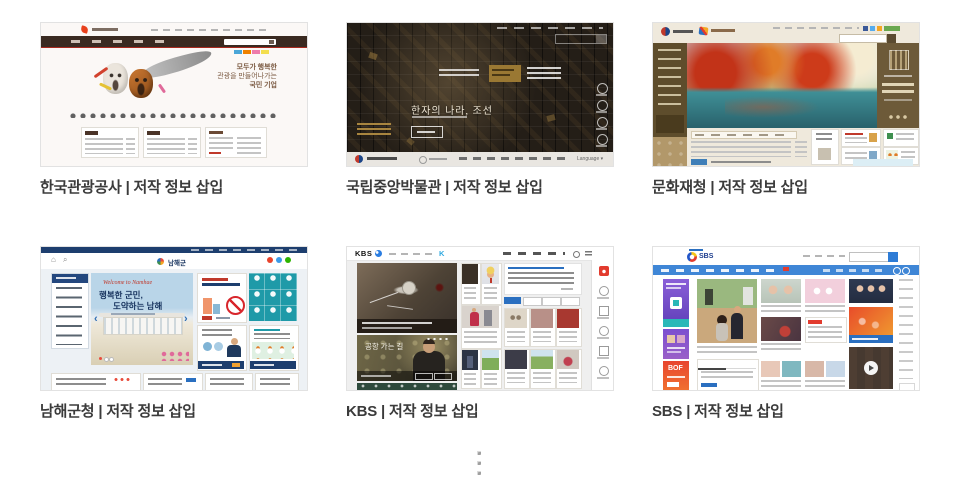  What do you see at coordinates (781, 347) in the screenshot?
I see `sbs-thumb-text` at bounding box center [781, 347].